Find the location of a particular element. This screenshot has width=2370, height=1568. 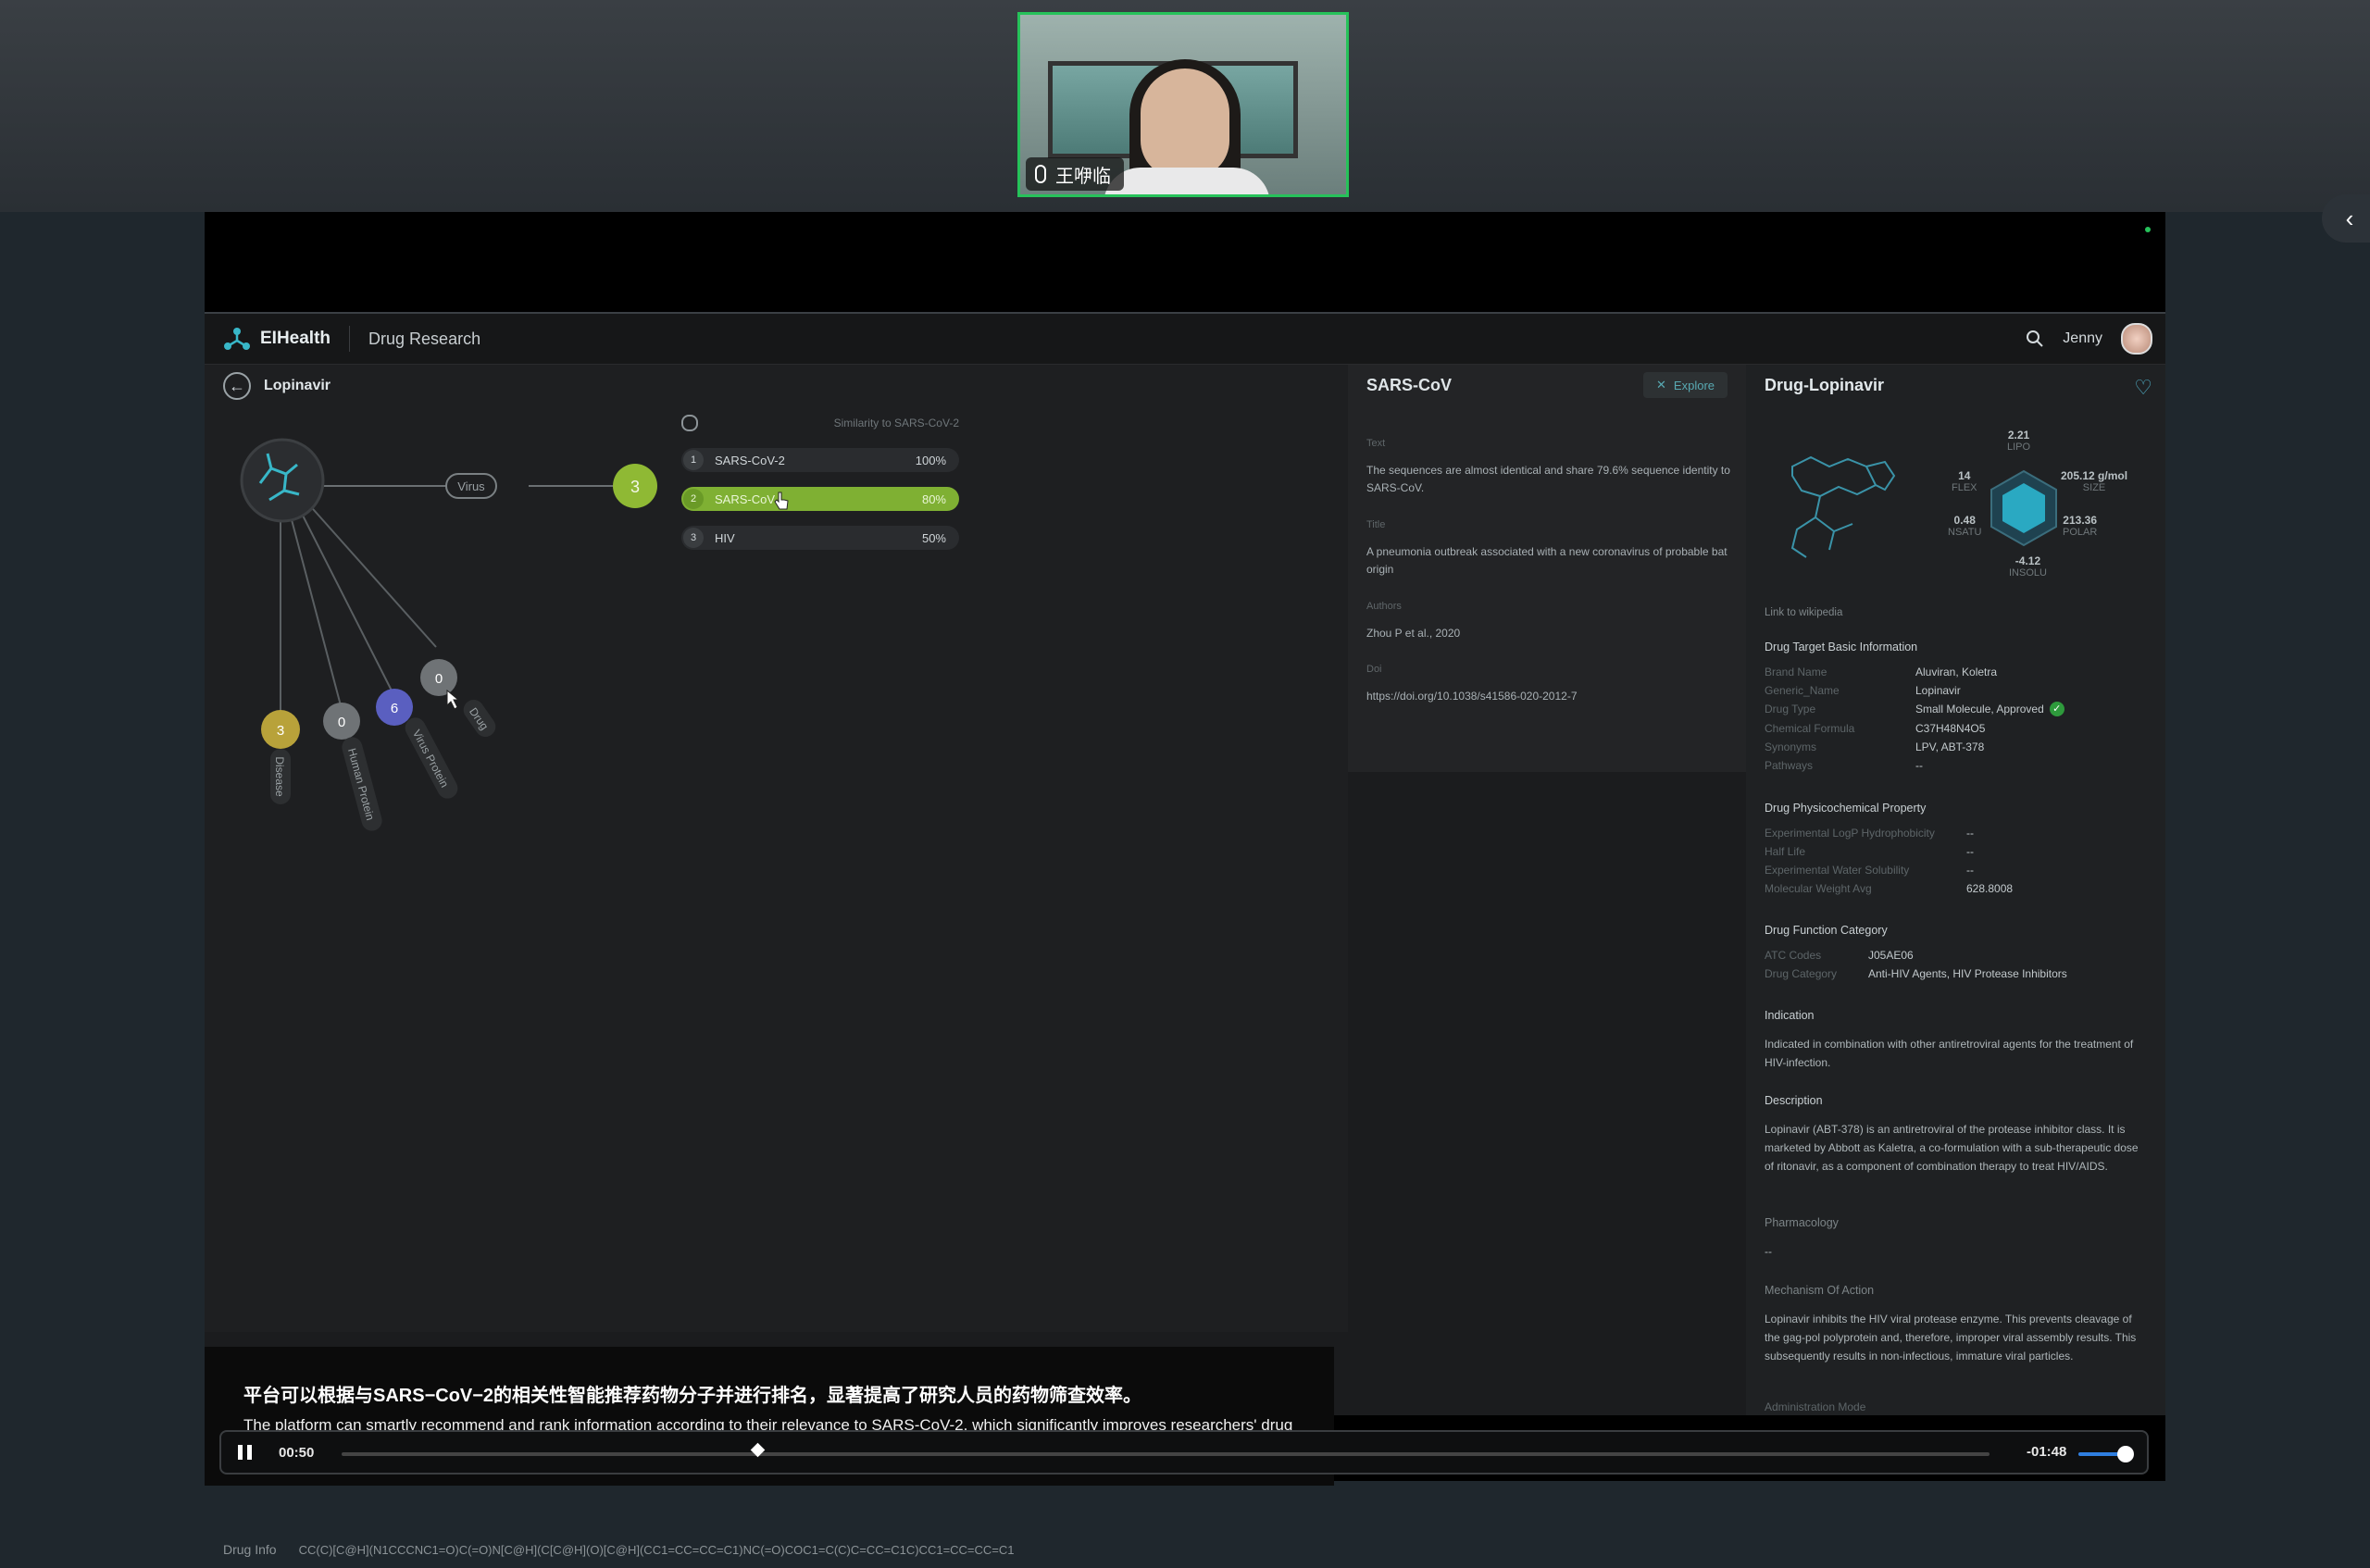

polar-stat: 213.36 POLAR is located at coordinates (2080, 526).